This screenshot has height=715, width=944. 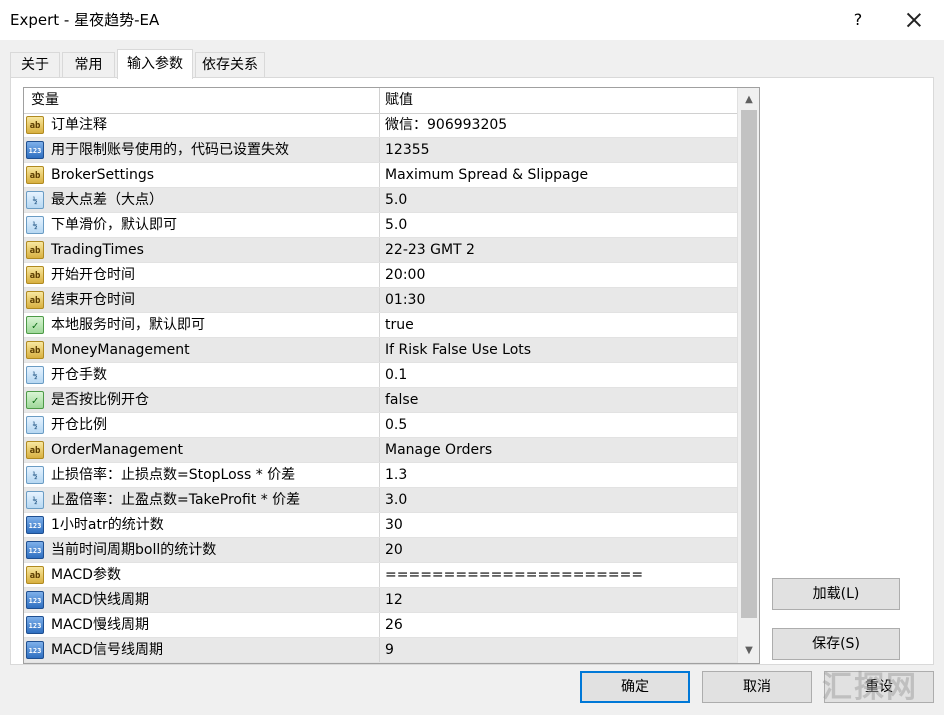 I want to click on parameter-value: 12, so click(x=394, y=600).